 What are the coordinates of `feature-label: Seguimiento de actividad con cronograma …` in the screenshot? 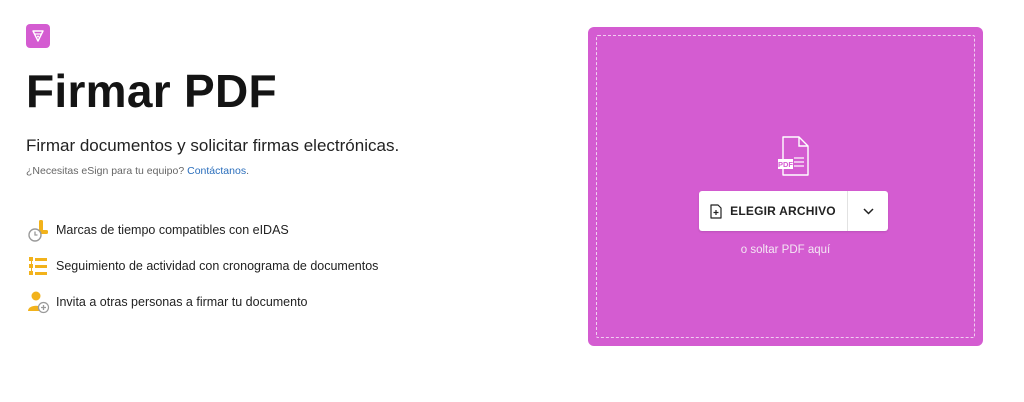 It's located at (217, 266).